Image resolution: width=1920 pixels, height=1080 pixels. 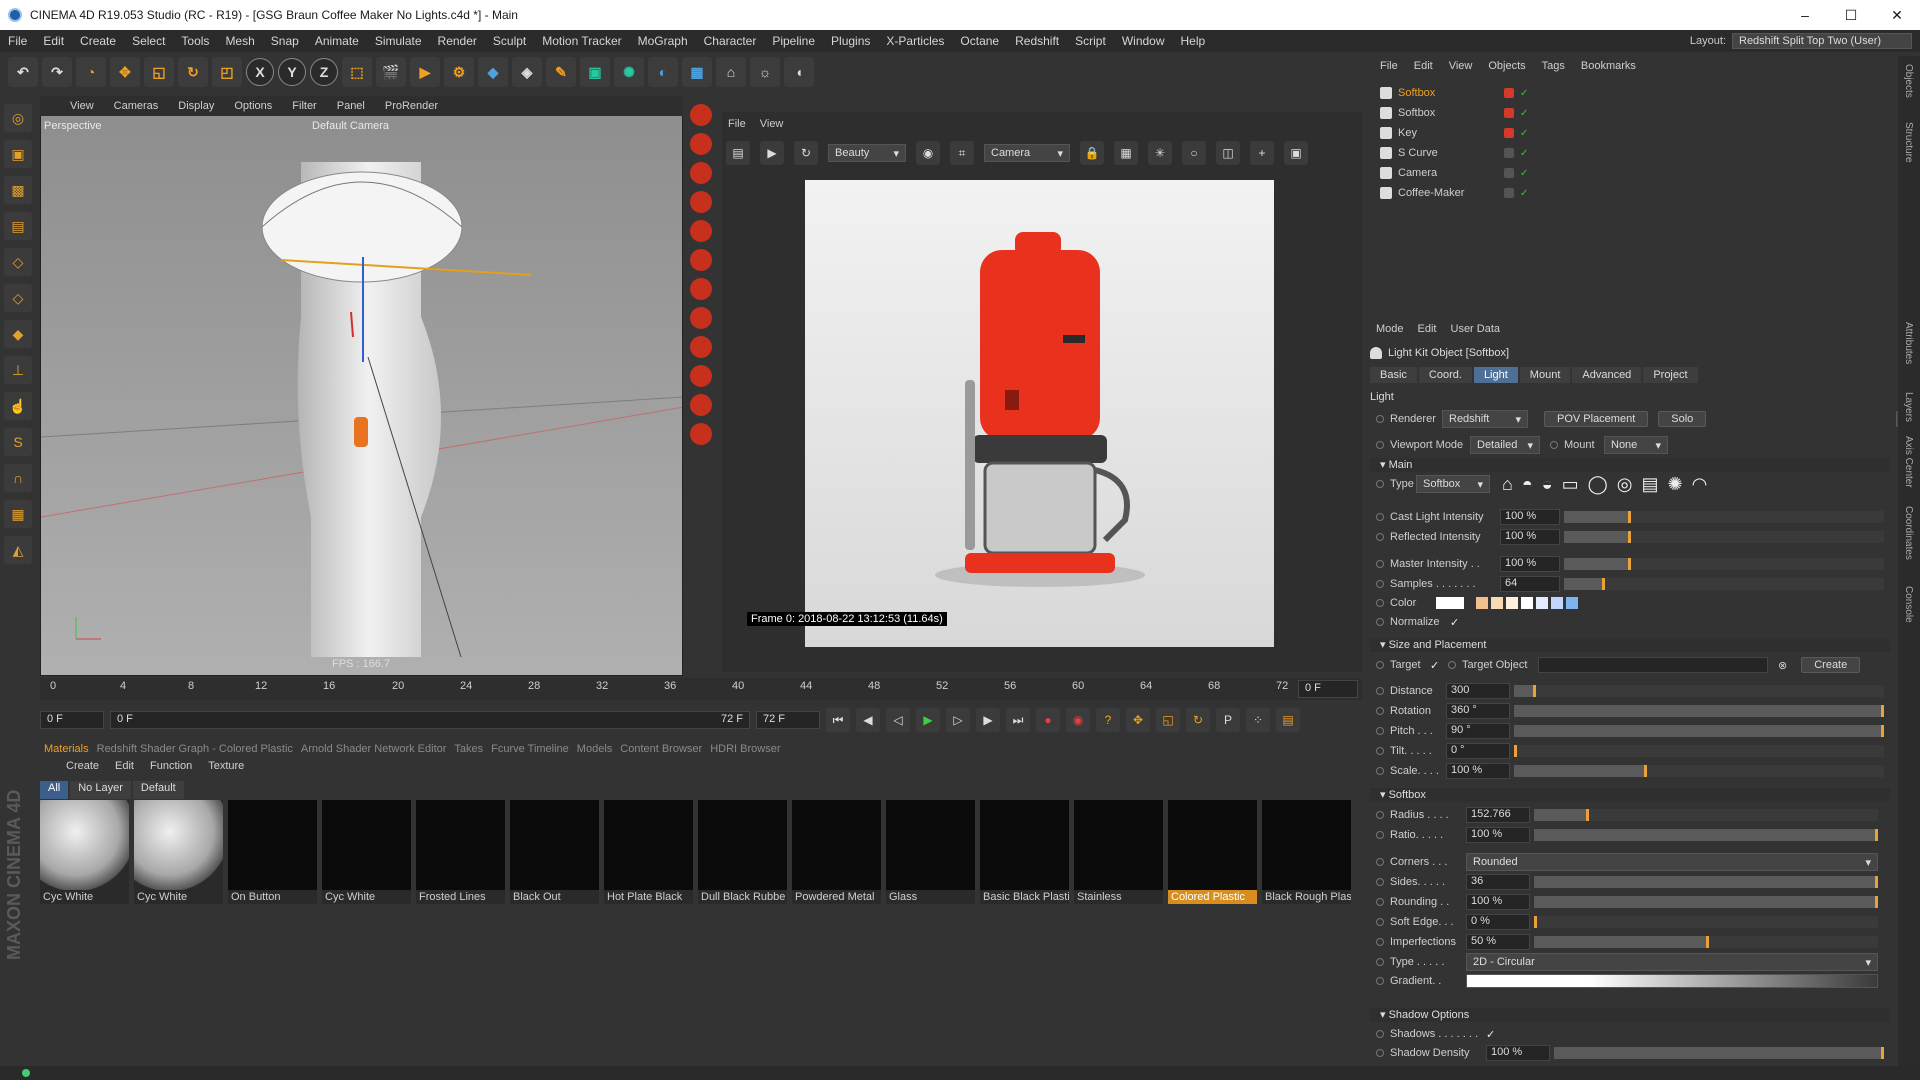 What do you see at coordinates (72, 720) in the screenshot?
I see `start-frame-field: 0 F` at bounding box center [72, 720].